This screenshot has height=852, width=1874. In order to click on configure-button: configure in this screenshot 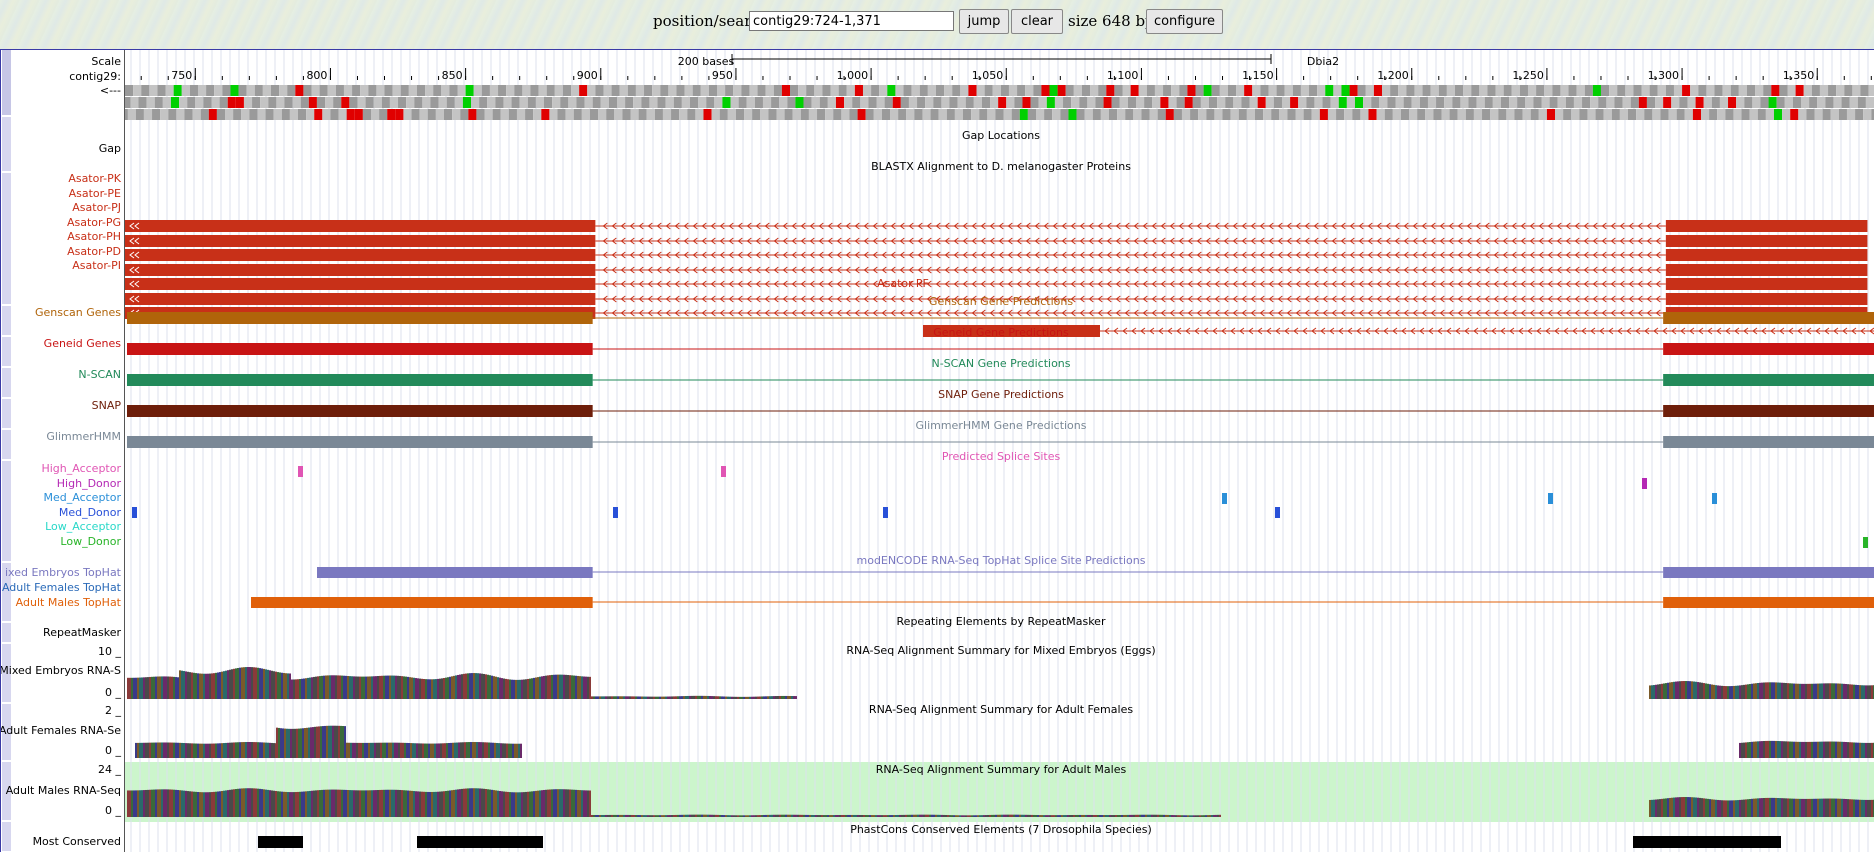, I will do `click(1184, 21)`.